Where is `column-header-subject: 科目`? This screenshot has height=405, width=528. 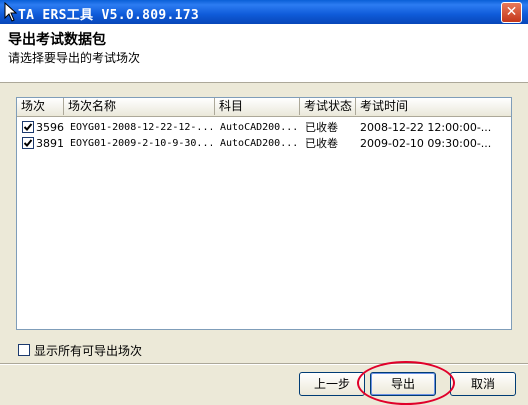
column-header-subject: 科目 is located at coordinates (257, 106).